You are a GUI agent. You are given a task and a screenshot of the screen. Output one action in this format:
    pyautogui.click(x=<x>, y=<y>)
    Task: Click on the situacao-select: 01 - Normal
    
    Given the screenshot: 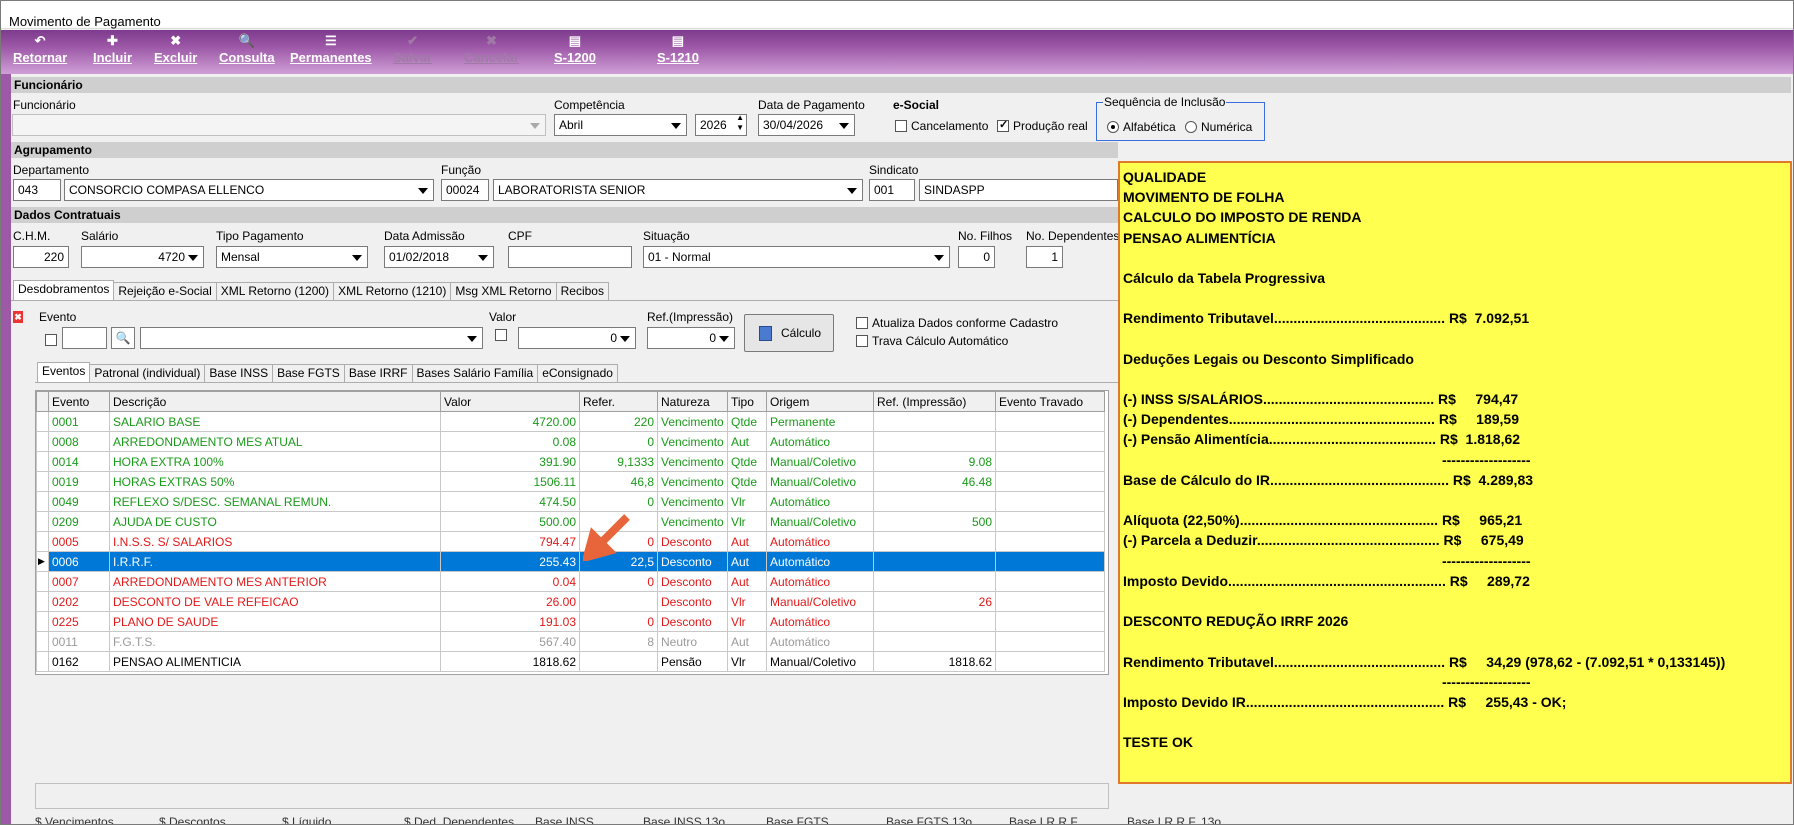 What is the action you would take?
    pyautogui.click(x=796, y=257)
    